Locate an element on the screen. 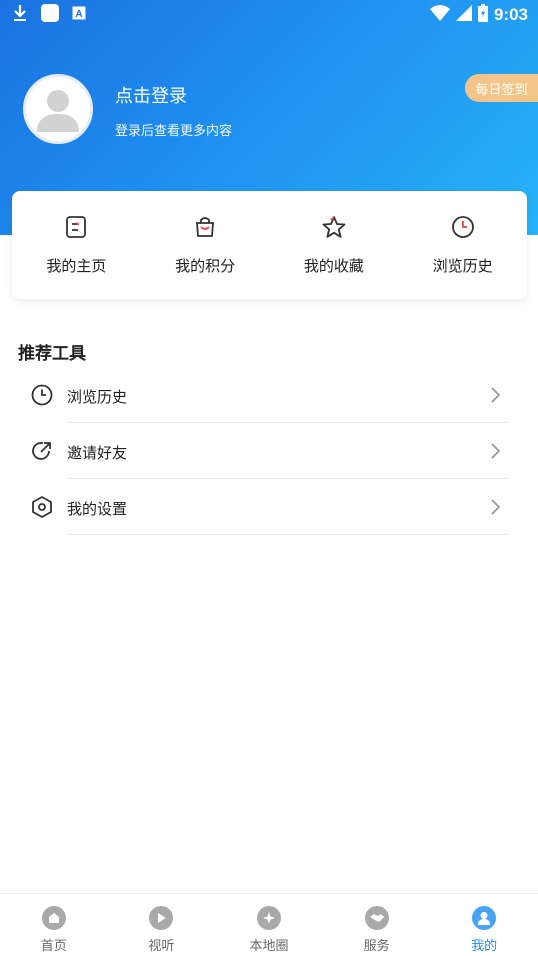 The height and width of the screenshot is (956, 538). login-link: 点击登录 is located at coordinates (151, 95).